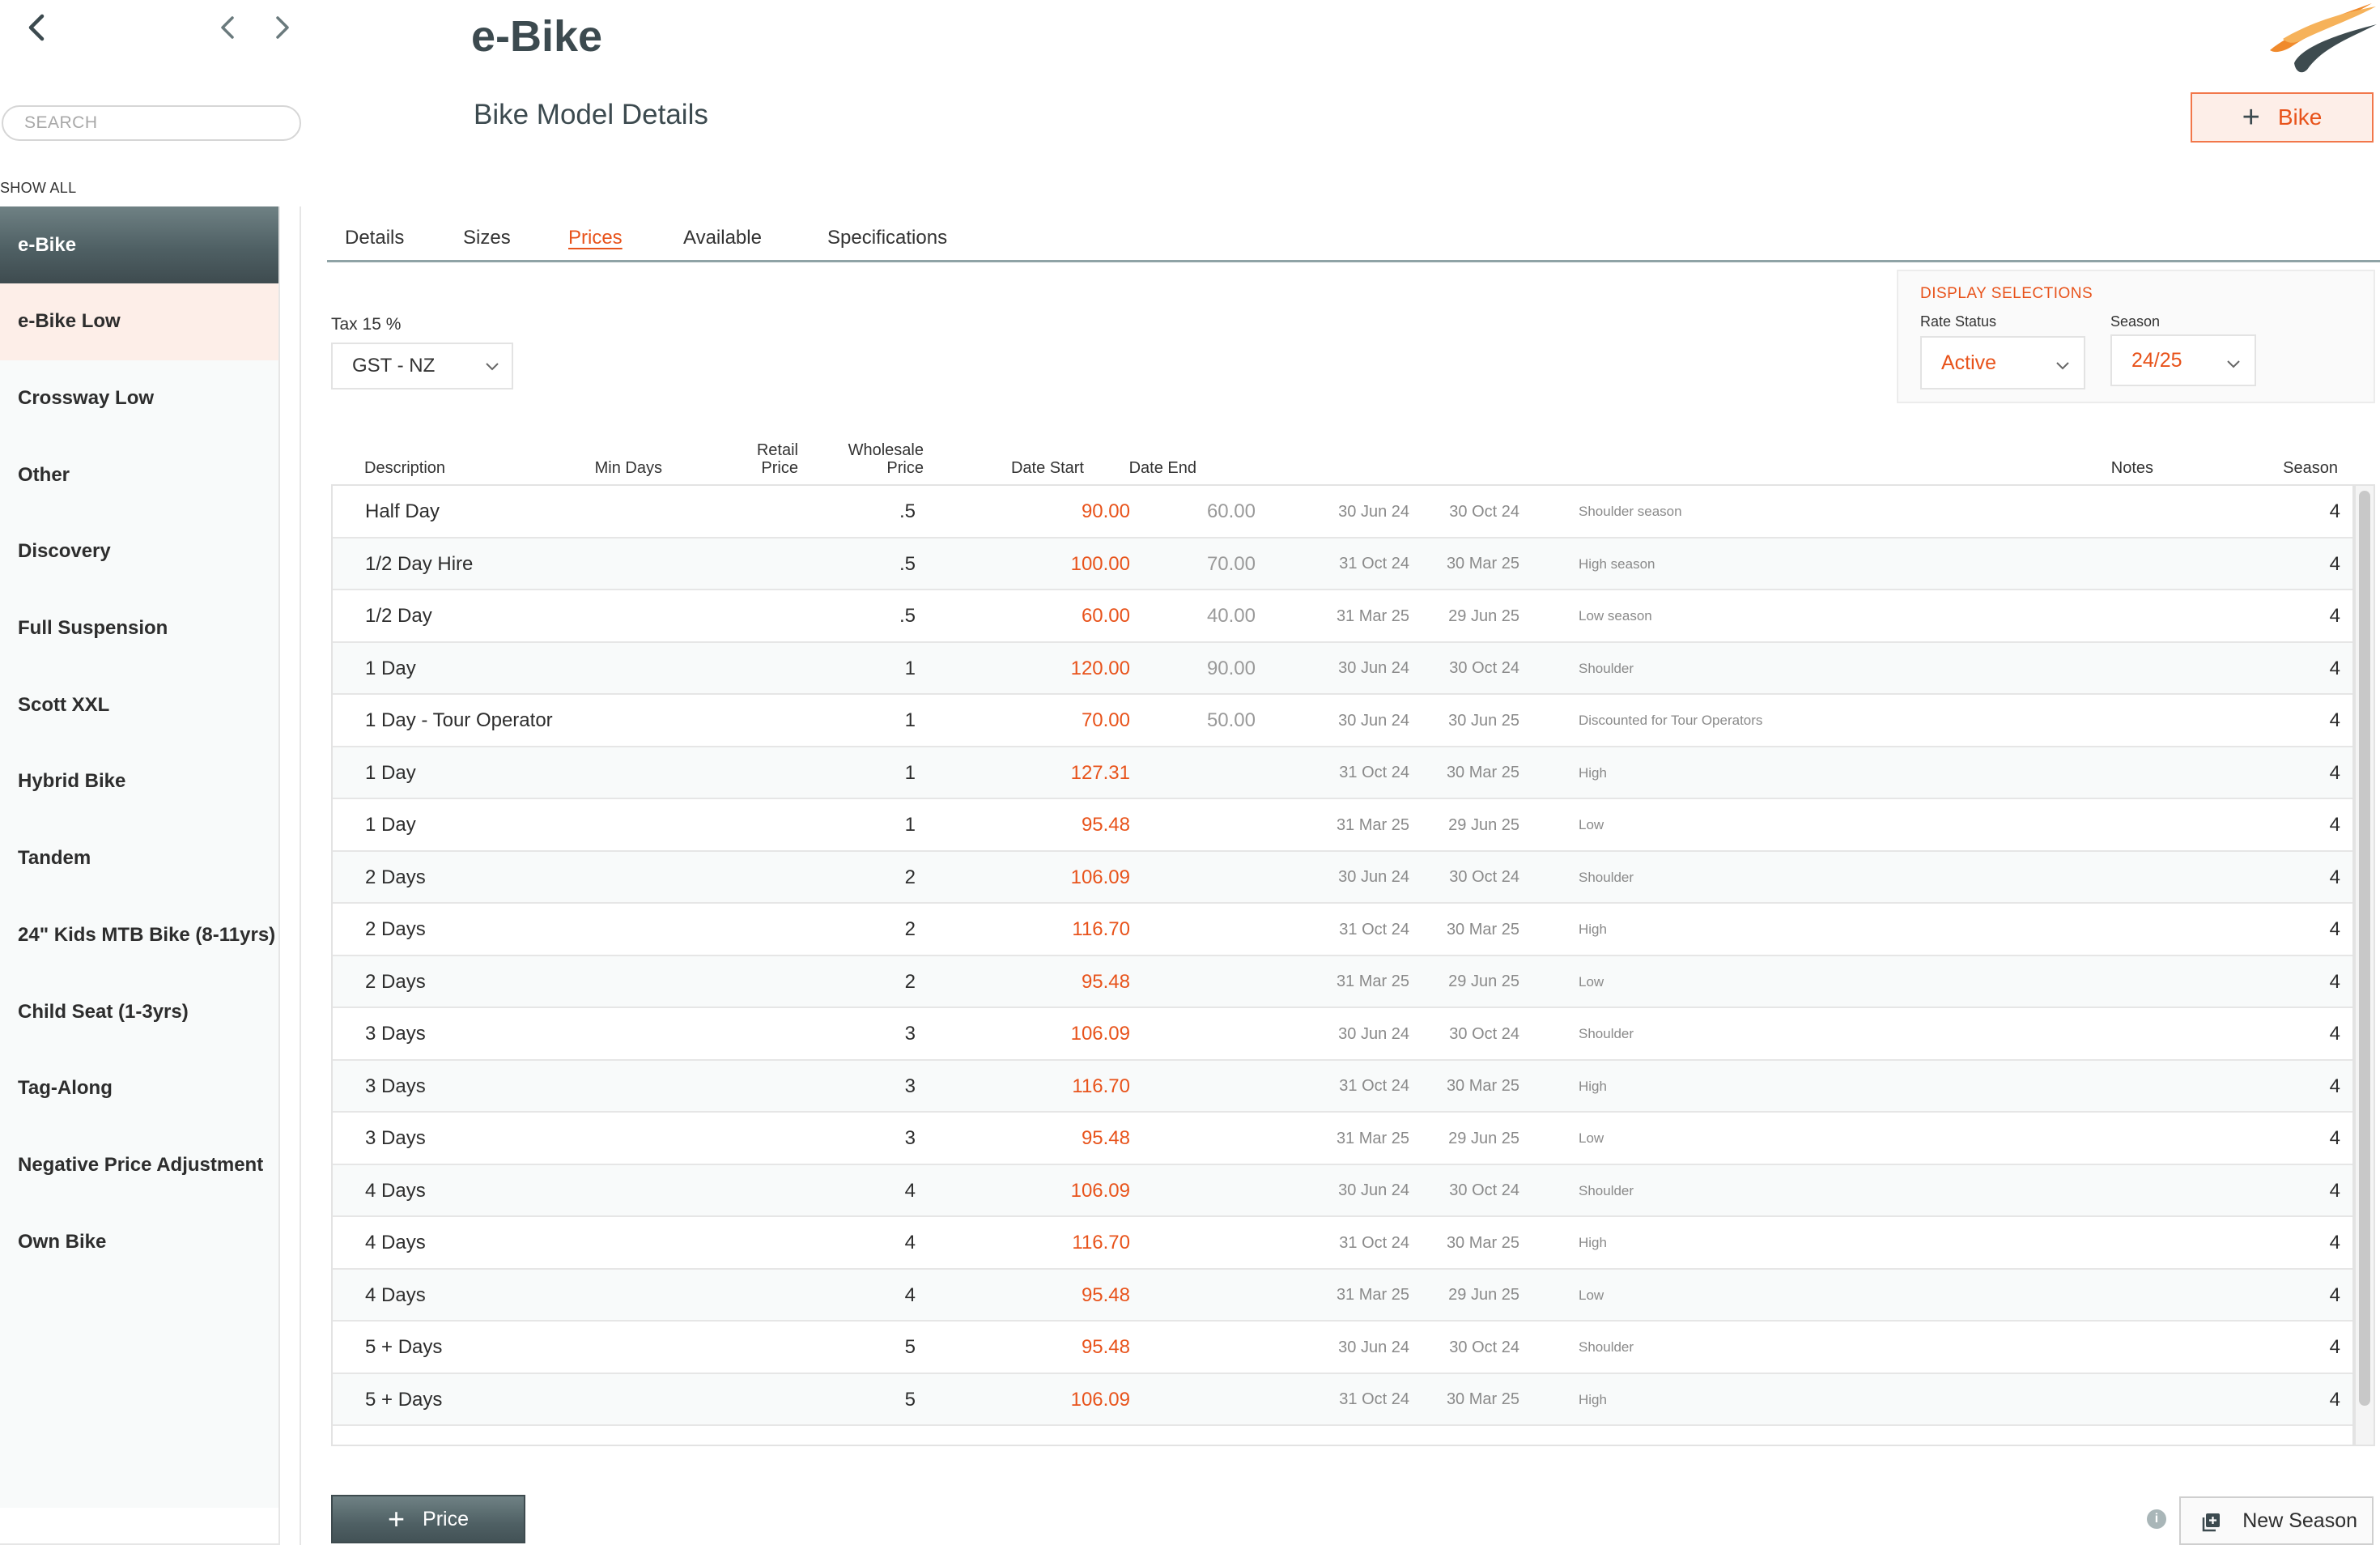 The height and width of the screenshot is (1545, 2380). Describe the element at coordinates (289, 875) in the screenshot. I see `sidebar-divider` at that location.